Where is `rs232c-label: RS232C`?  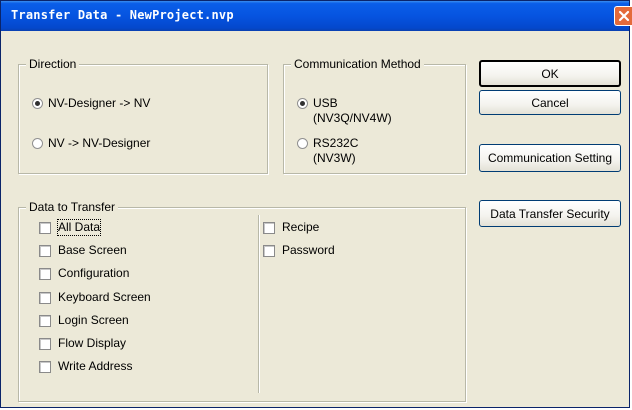 rs232c-label: RS232C is located at coordinates (336, 143).